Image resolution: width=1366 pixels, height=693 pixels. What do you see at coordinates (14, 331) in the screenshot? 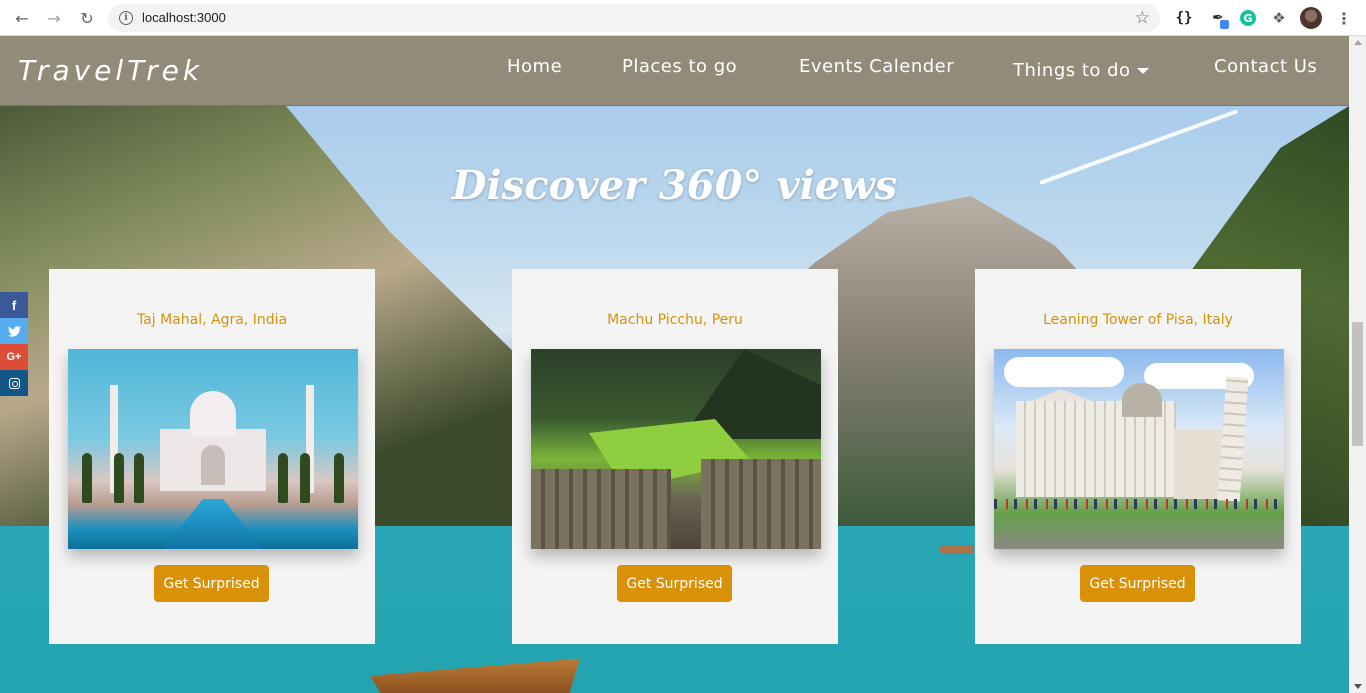
I see `twitter-icon` at bounding box center [14, 331].